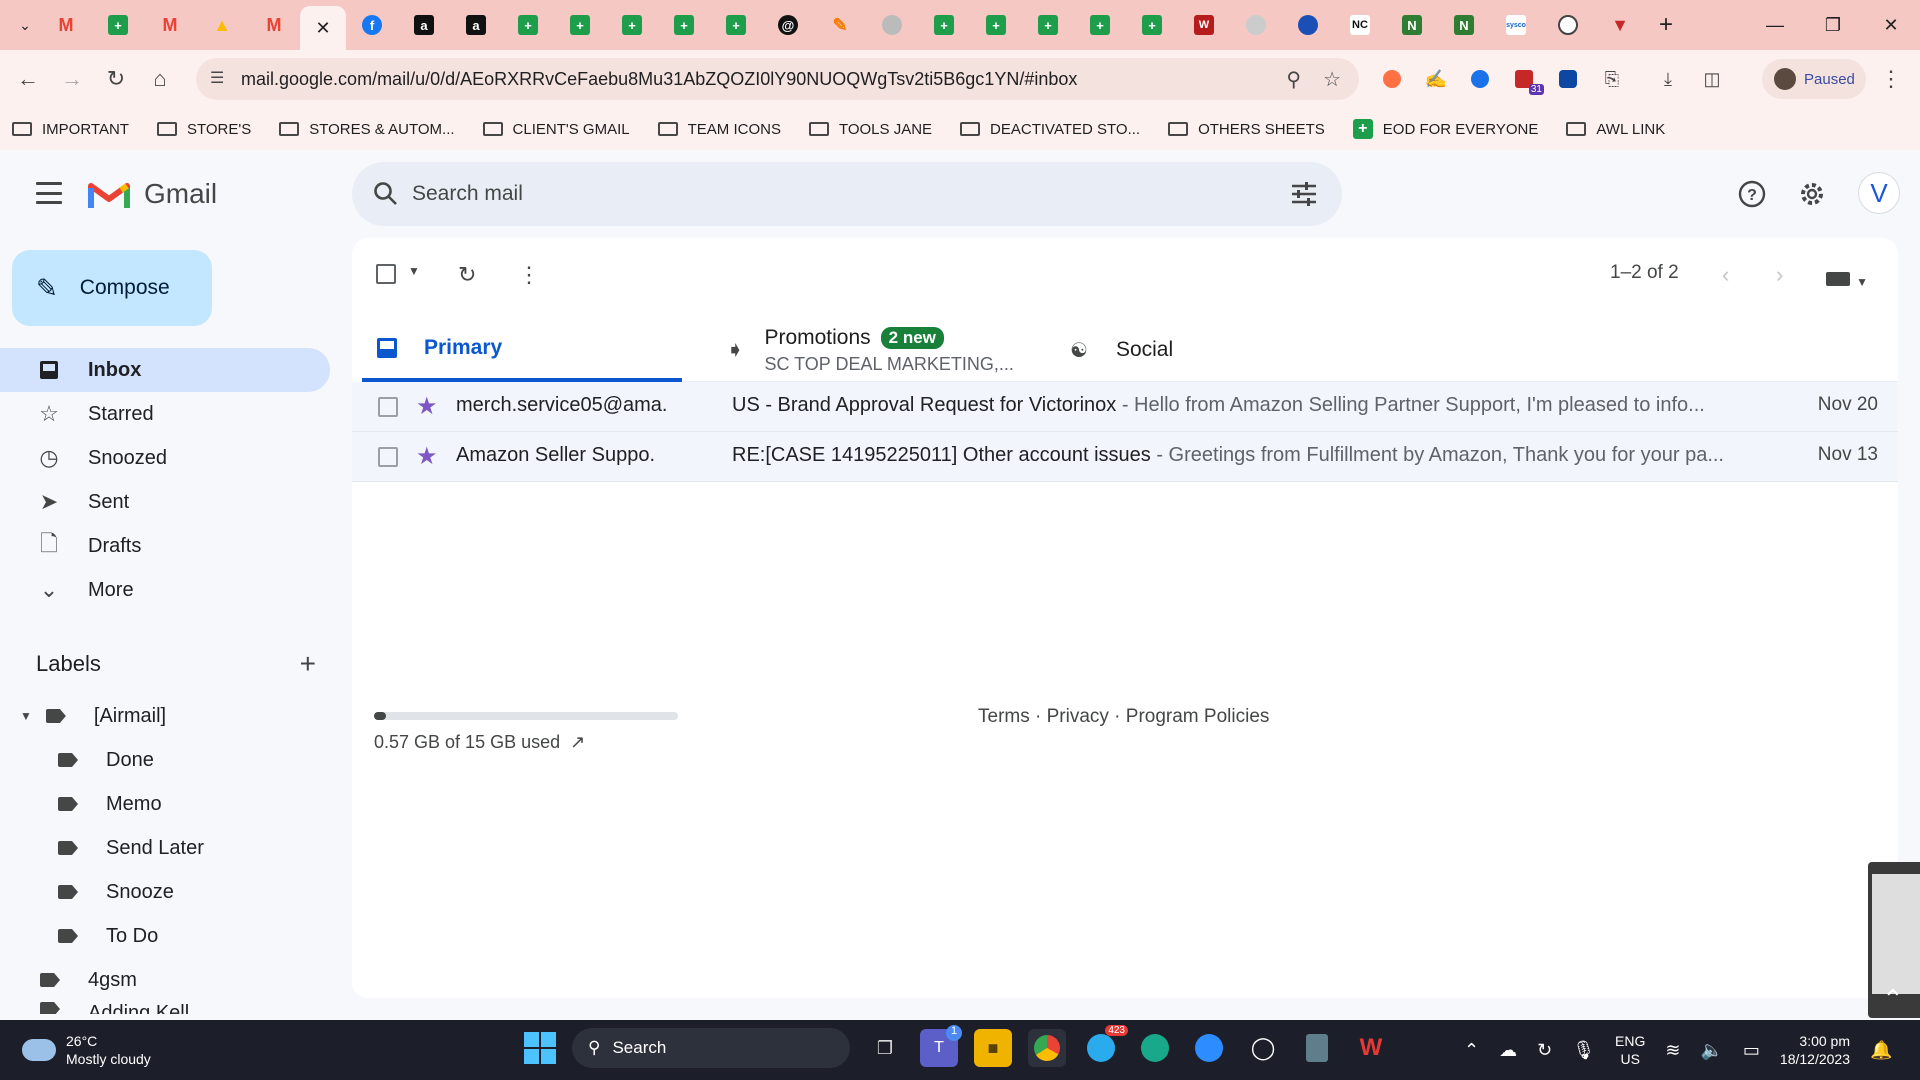 This screenshot has height=1080, width=1920. What do you see at coordinates (580, 25) in the screenshot?
I see `tab-sheets-3: +` at bounding box center [580, 25].